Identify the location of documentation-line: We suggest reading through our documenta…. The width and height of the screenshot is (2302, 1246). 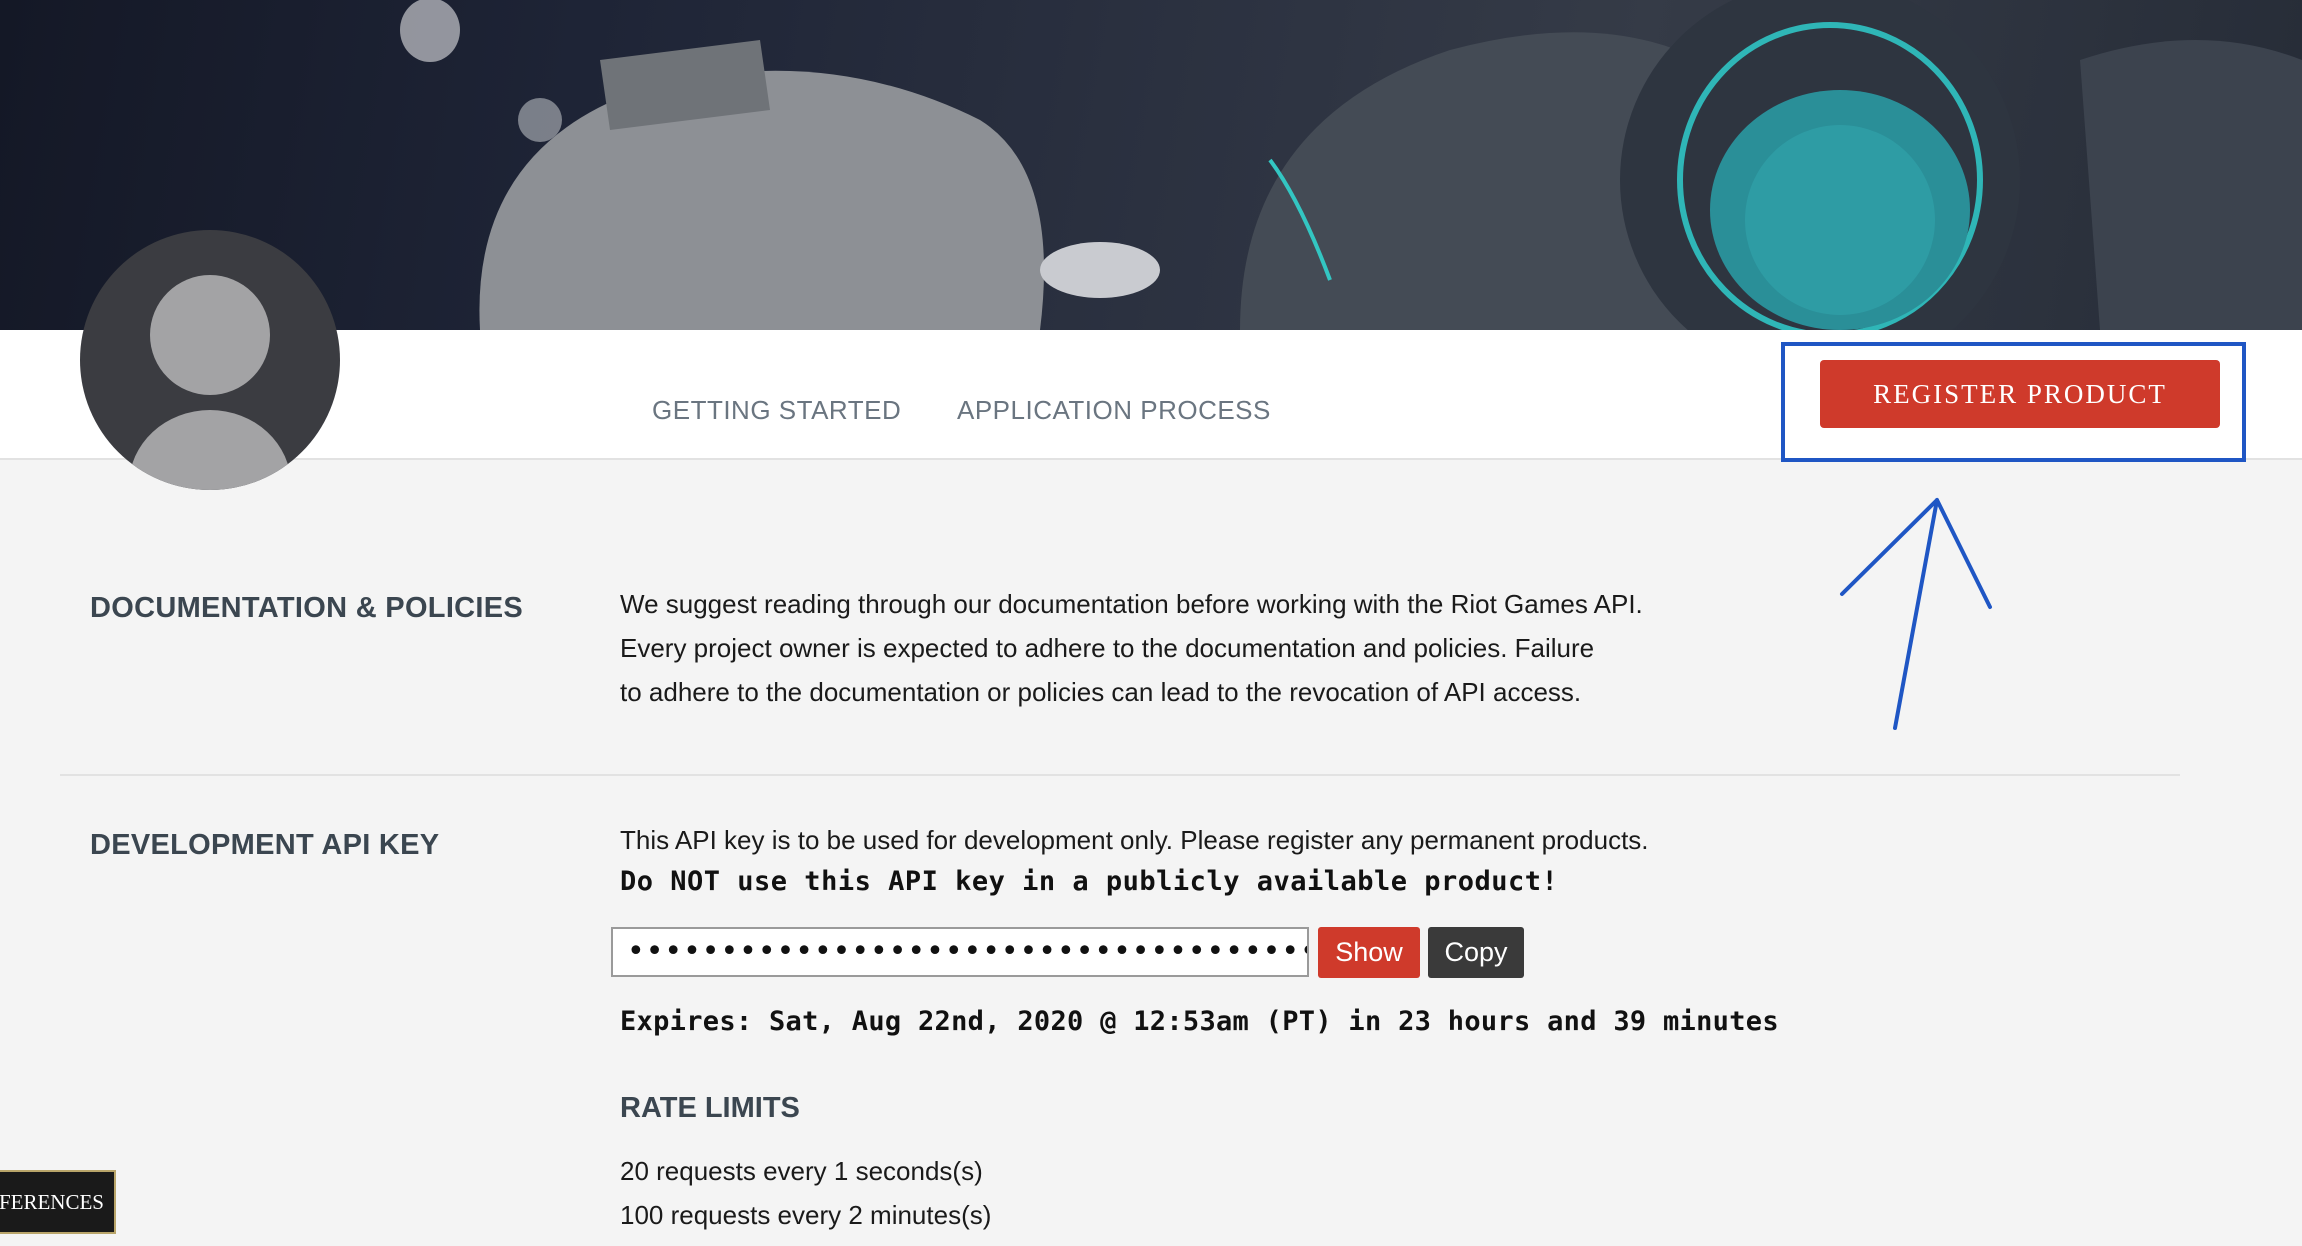
(1131, 604).